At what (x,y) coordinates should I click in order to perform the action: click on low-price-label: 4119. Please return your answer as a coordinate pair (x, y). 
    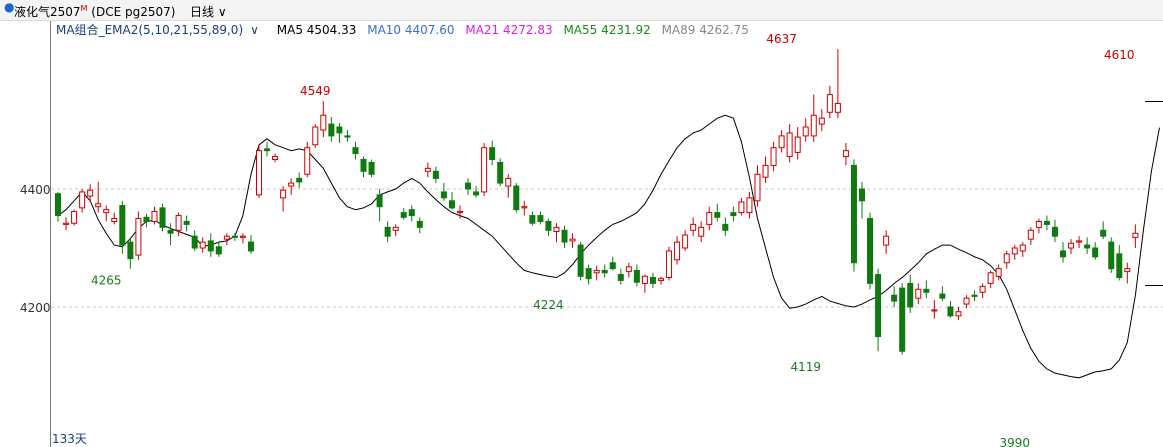
    Looking at the image, I should click on (805, 367).